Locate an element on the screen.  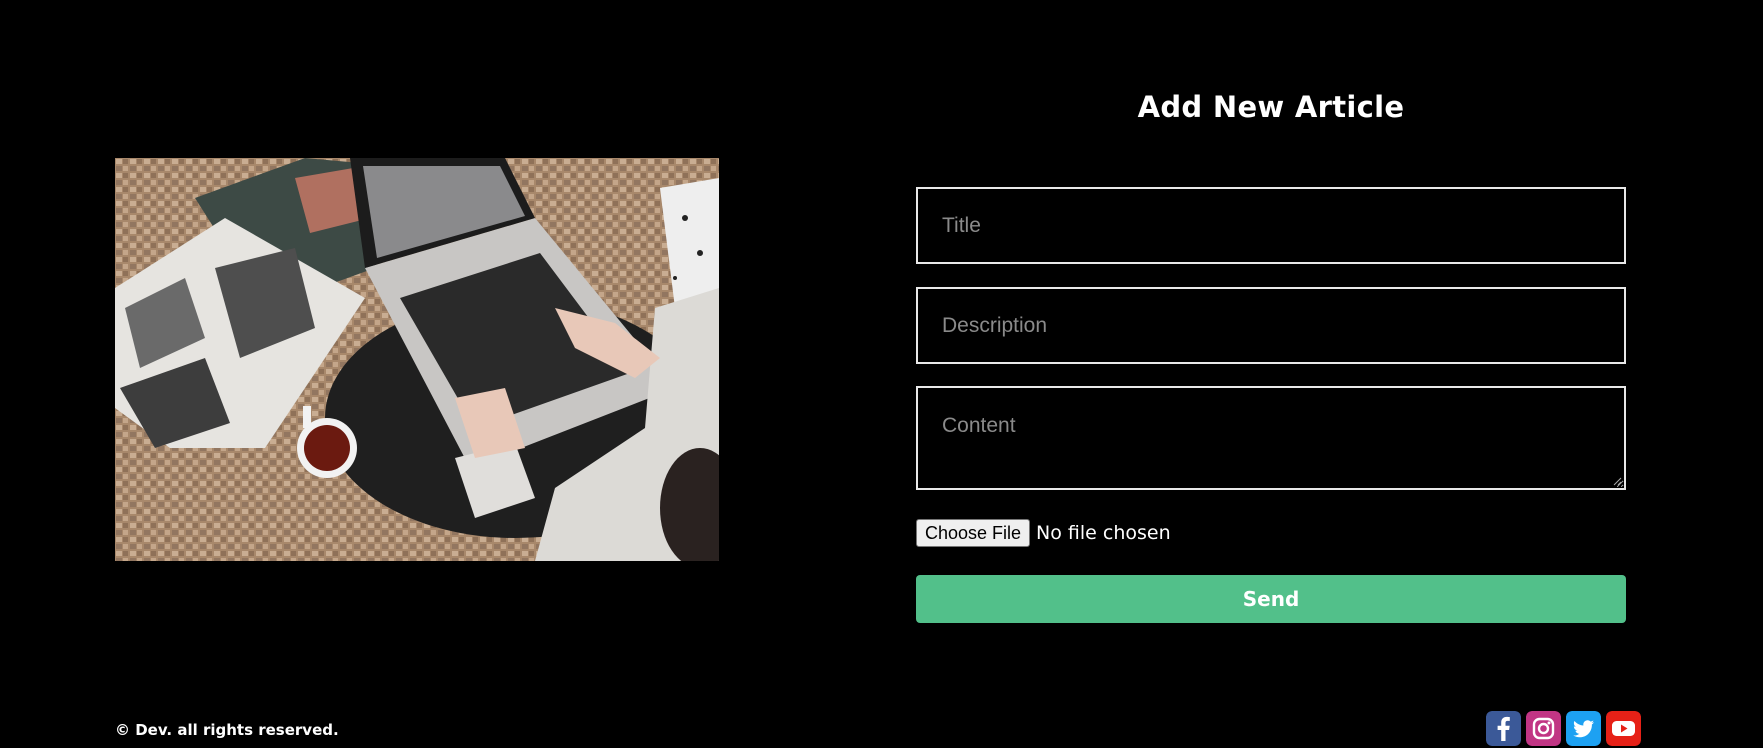
title-input is located at coordinates (1271, 225).